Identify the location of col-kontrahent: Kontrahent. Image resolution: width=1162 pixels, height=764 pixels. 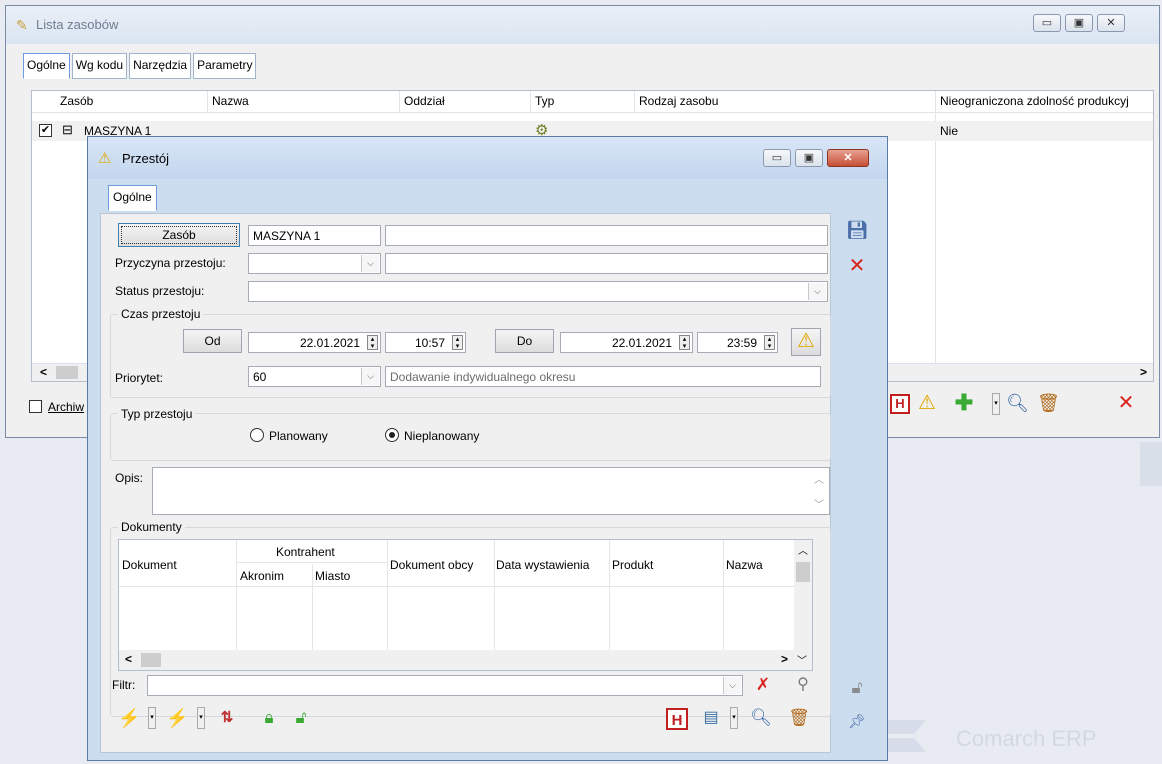
(305, 552).